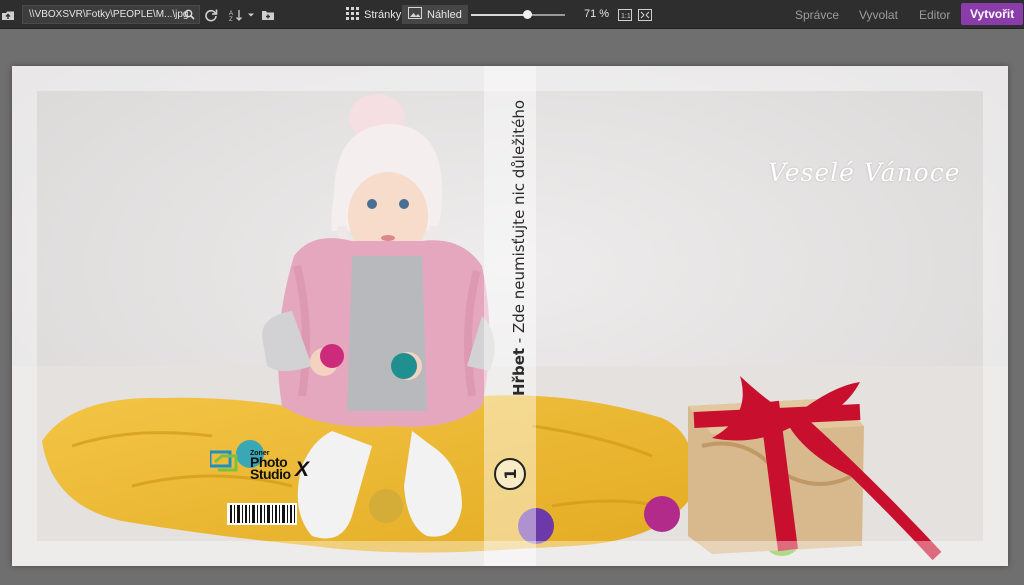  What do you see at coordinates (189, 16) in the screenshot?
I see `search-icon` at bounding box center [189, 16].